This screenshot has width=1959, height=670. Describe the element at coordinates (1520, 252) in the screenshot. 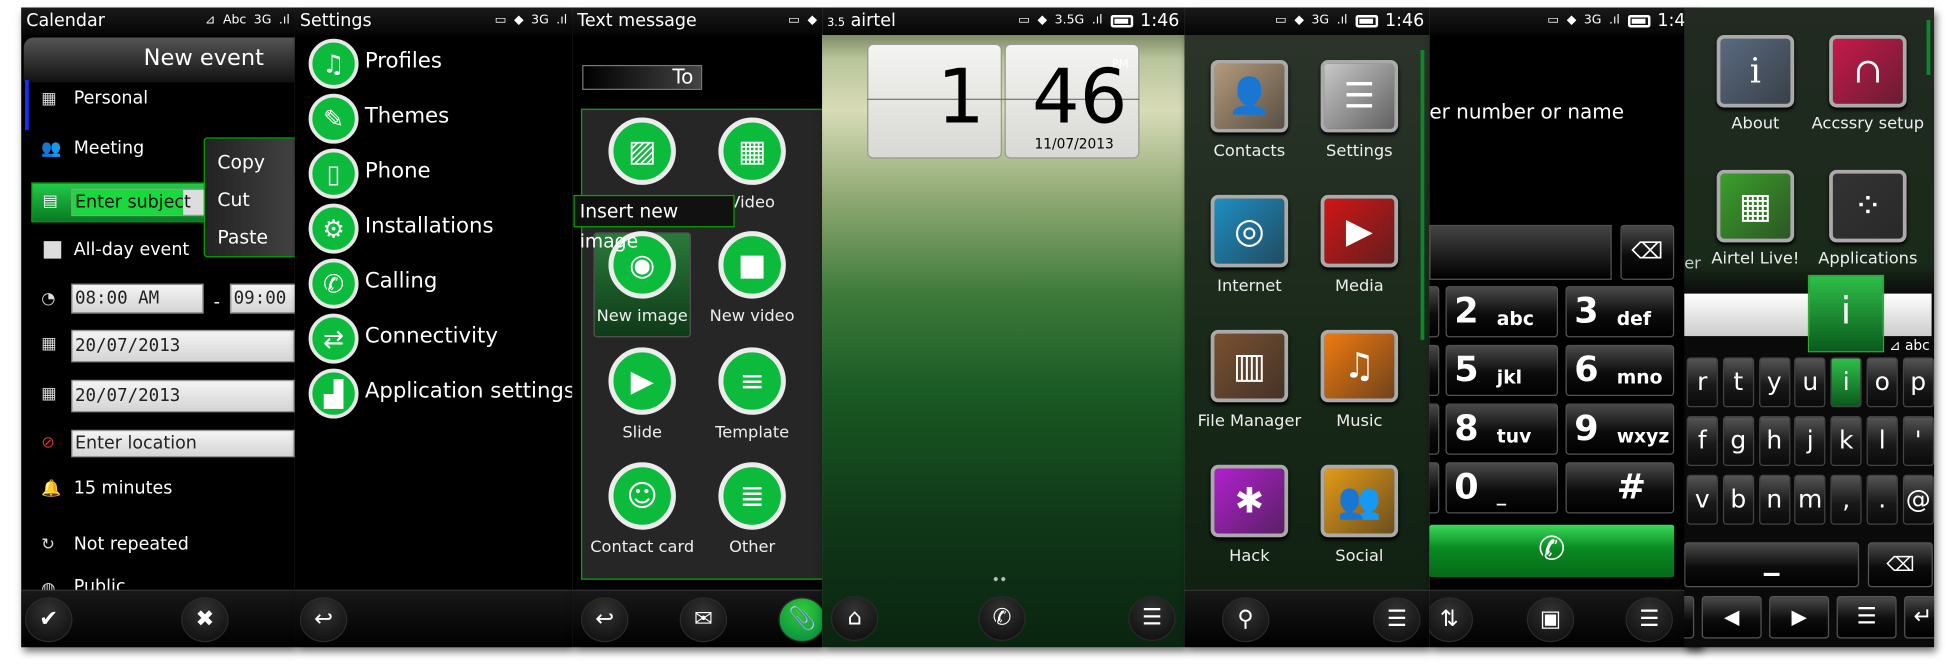

I see `number-input` at that location.